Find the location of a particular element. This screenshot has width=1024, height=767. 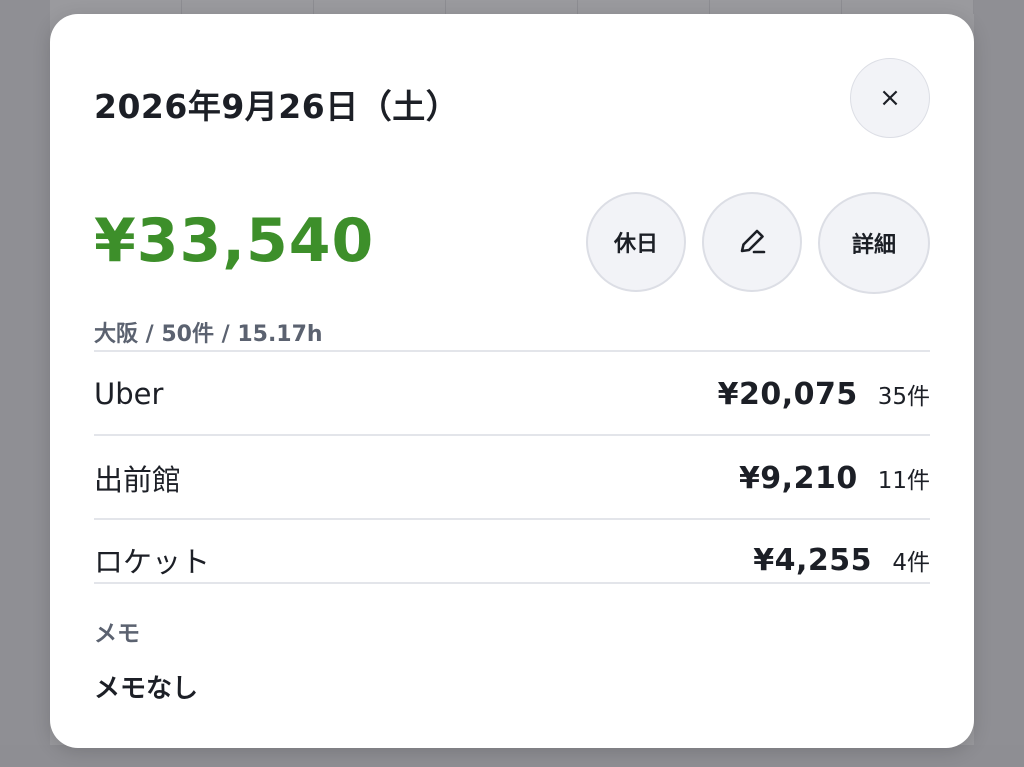

edit-button is located at coordinates (752, 242).